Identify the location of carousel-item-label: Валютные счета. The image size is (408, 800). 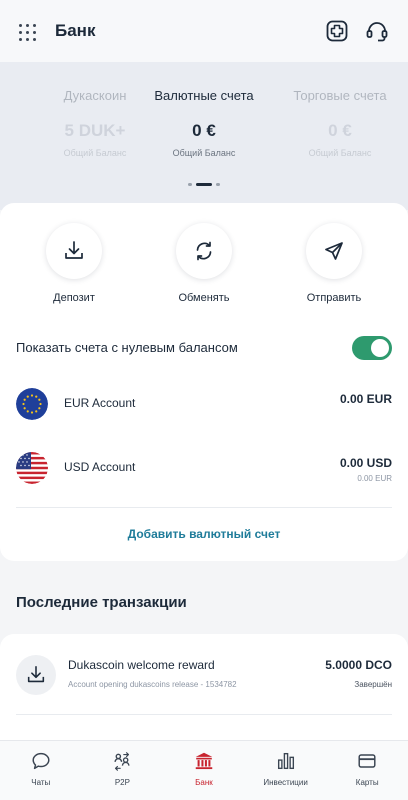
(204, 95).